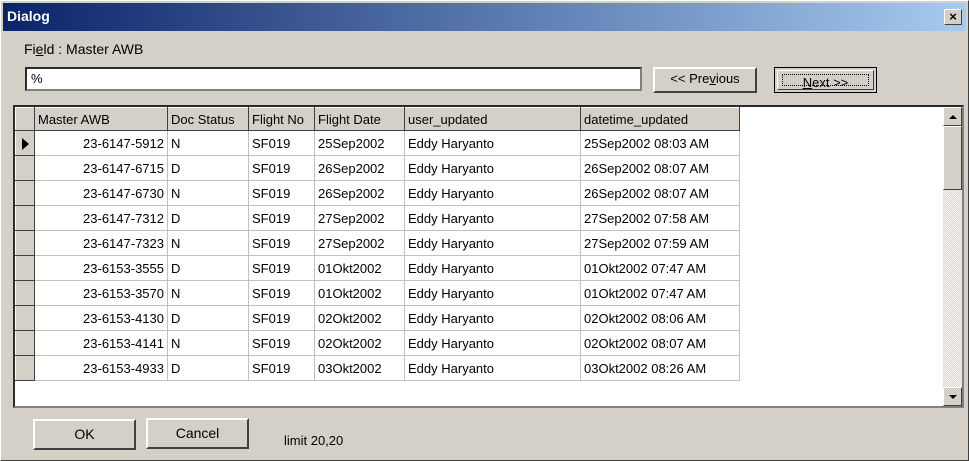 The height and width of the screenshot is (461, 969). Describe the element at coordinates (952, 158) in the screenshot. I see `scroll-thumb` at that location.